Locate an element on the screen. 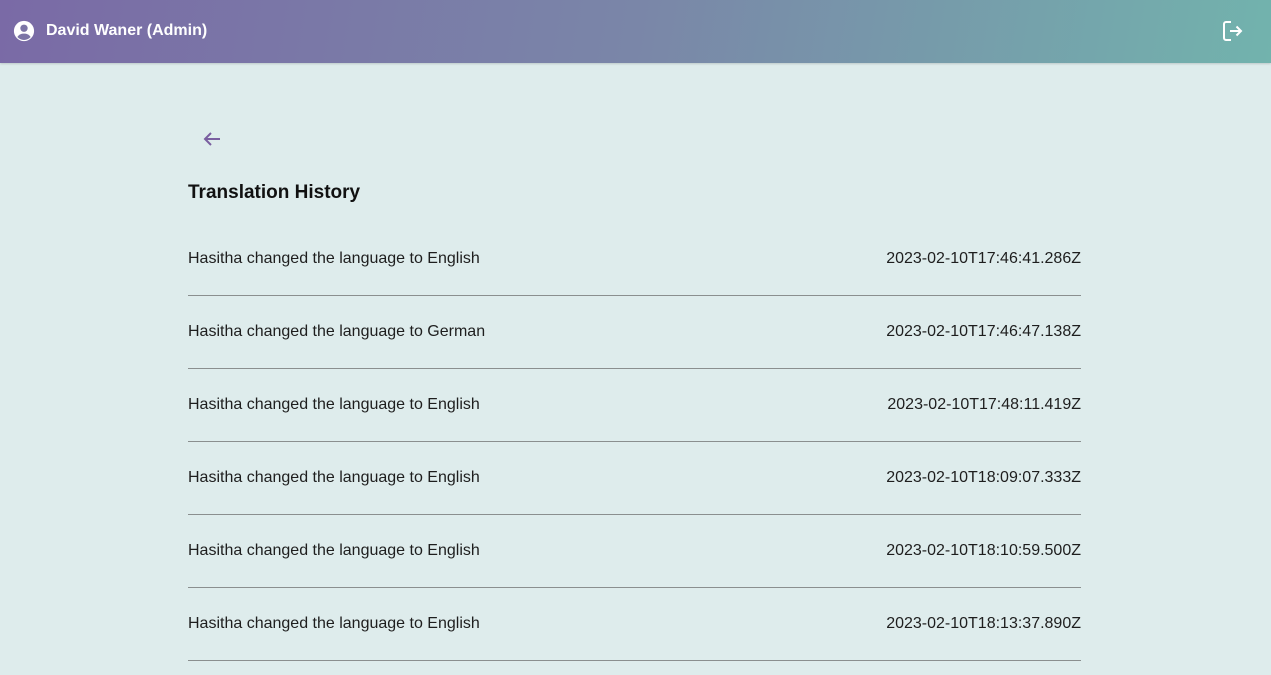 The width and height of the screenshot is (1271, 675). back-button is located at coordinates (212, 139).